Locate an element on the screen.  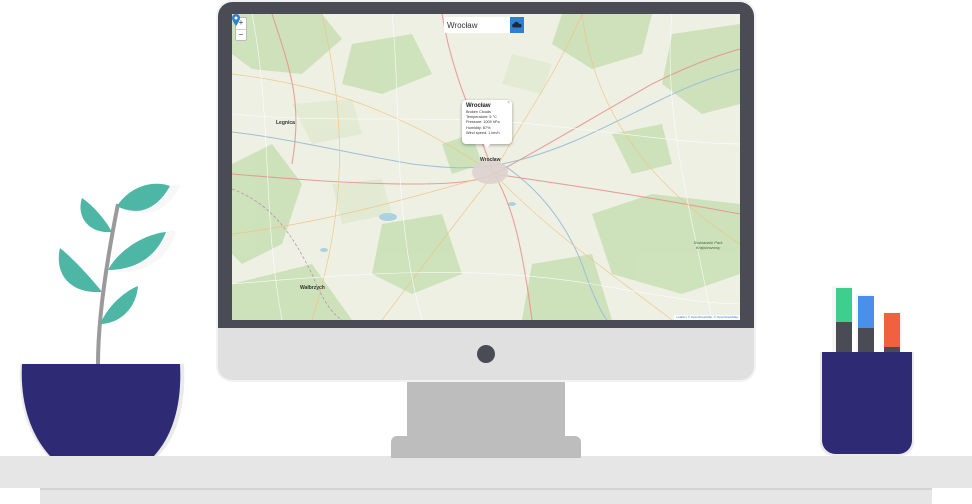
popup-city: Wrocław is located at coordinates (478, 106).